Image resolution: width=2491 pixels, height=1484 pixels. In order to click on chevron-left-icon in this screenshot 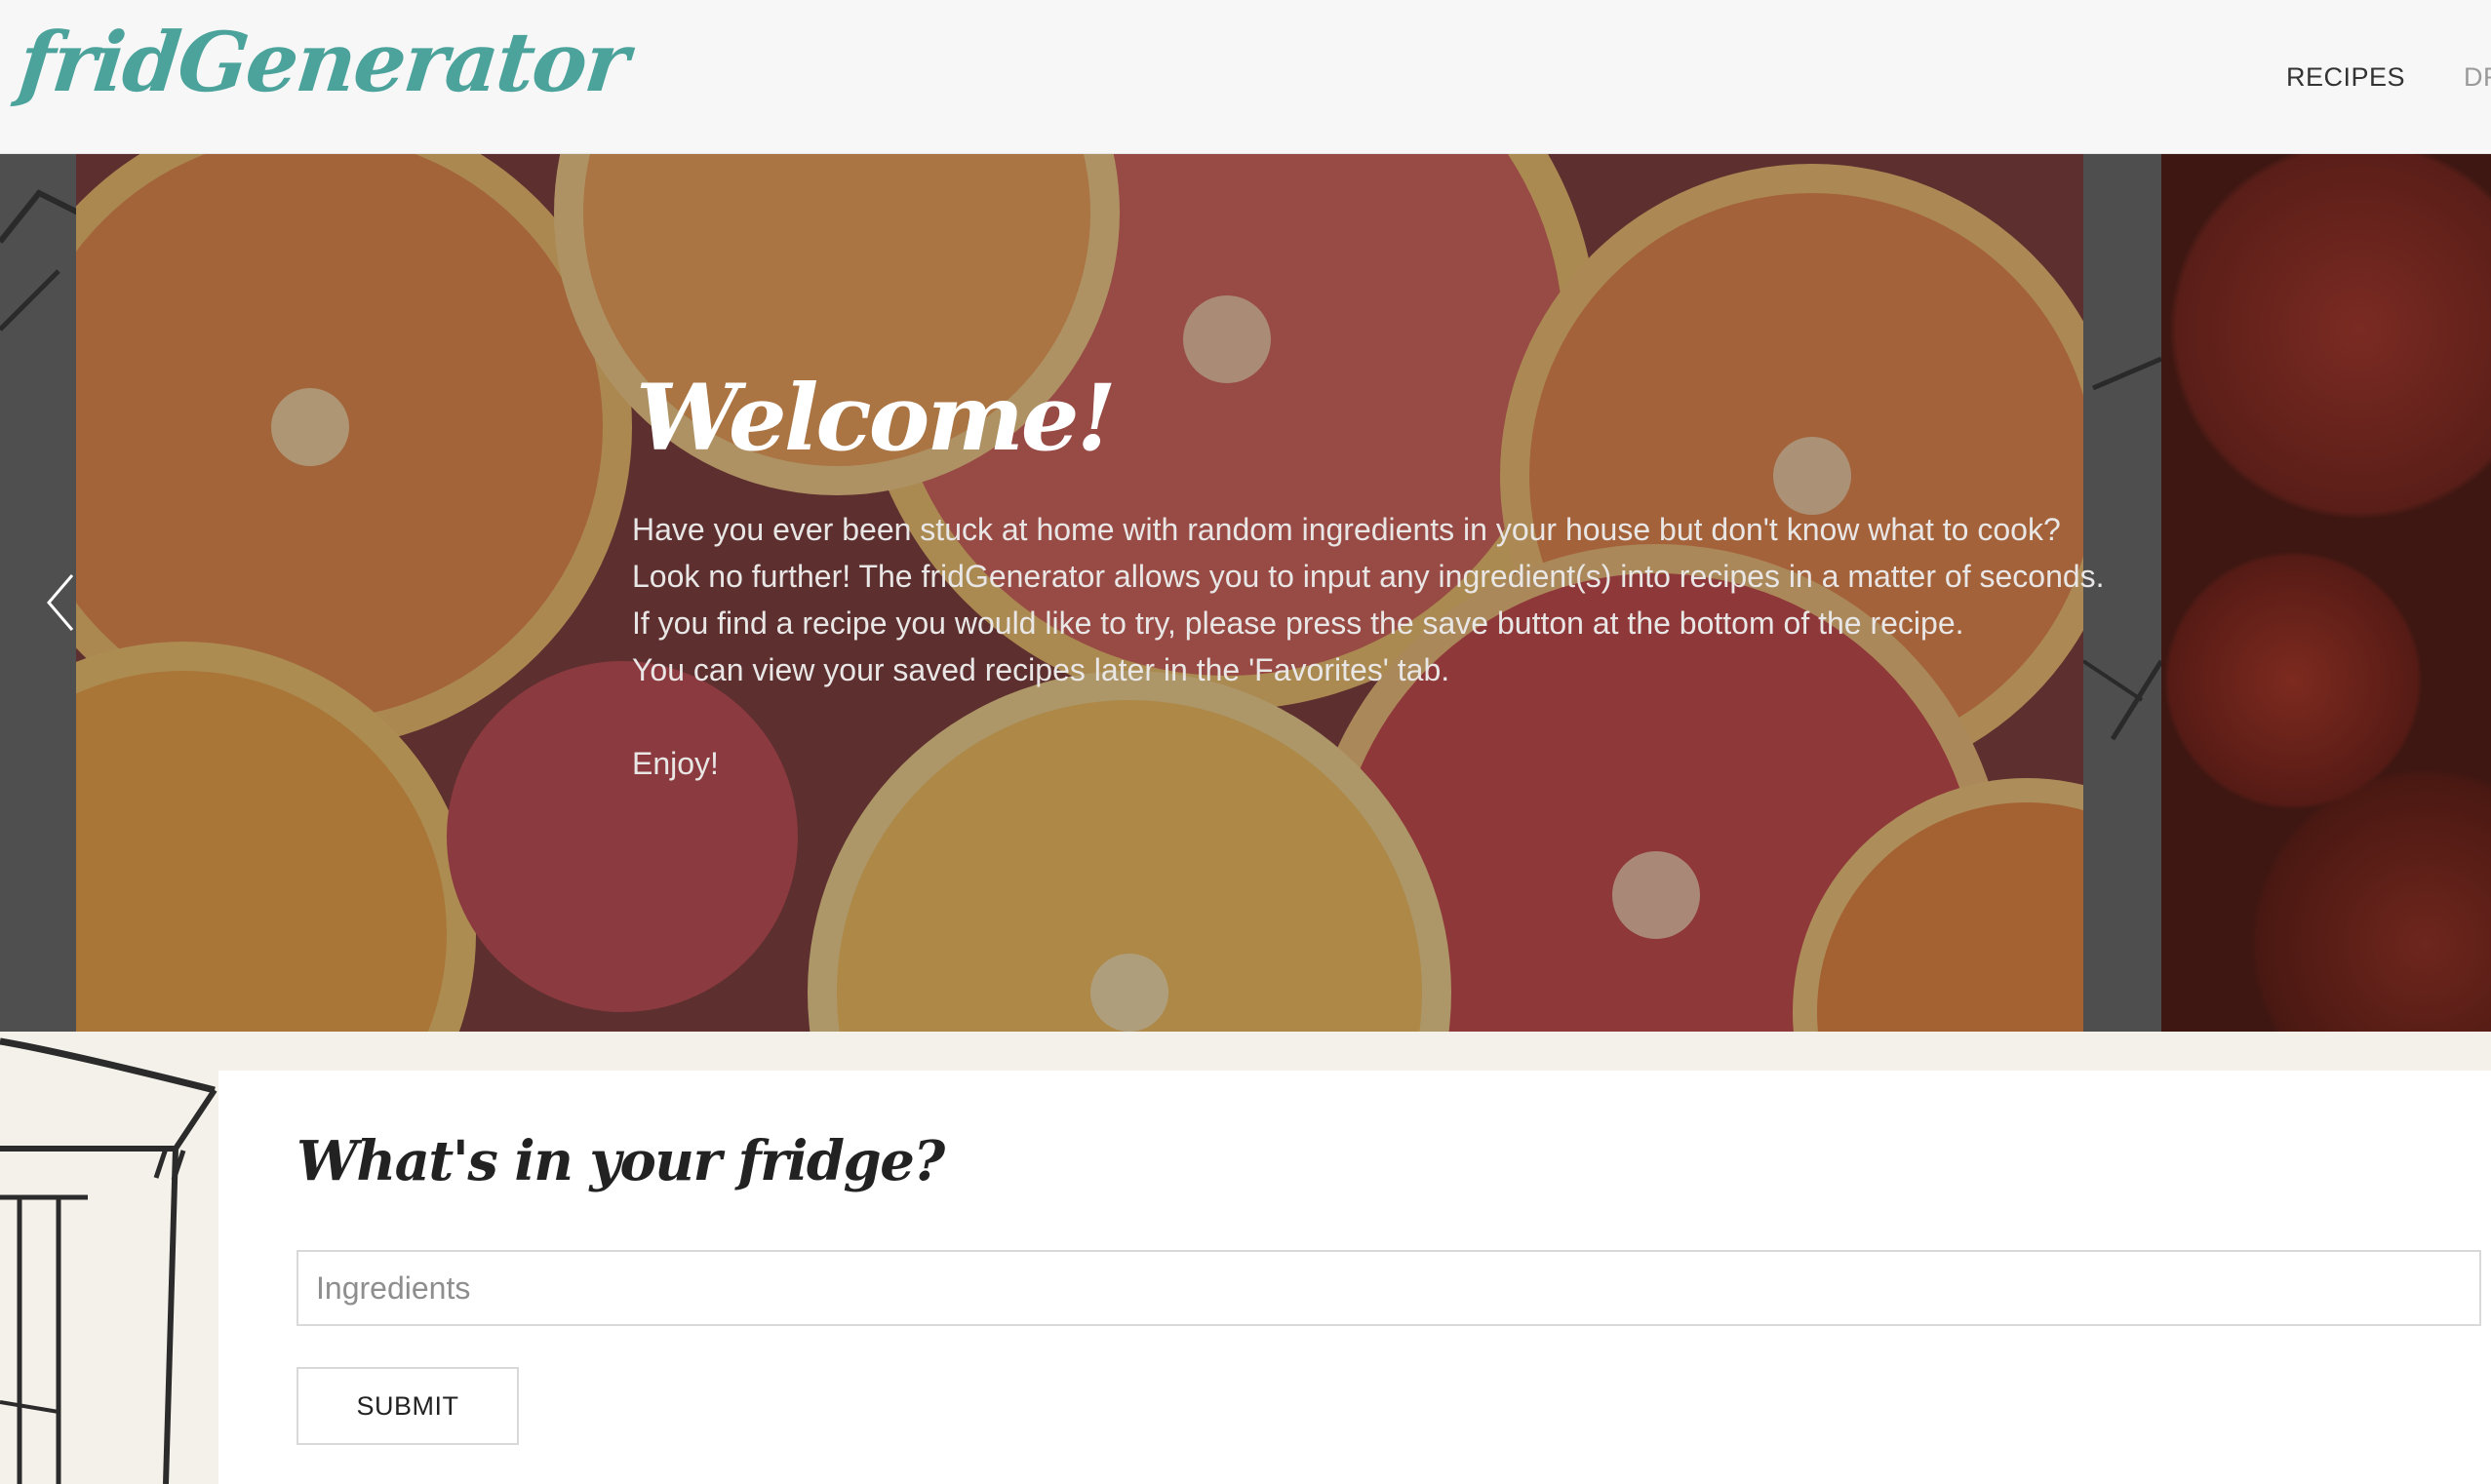, I will do `click(63, 603)`.